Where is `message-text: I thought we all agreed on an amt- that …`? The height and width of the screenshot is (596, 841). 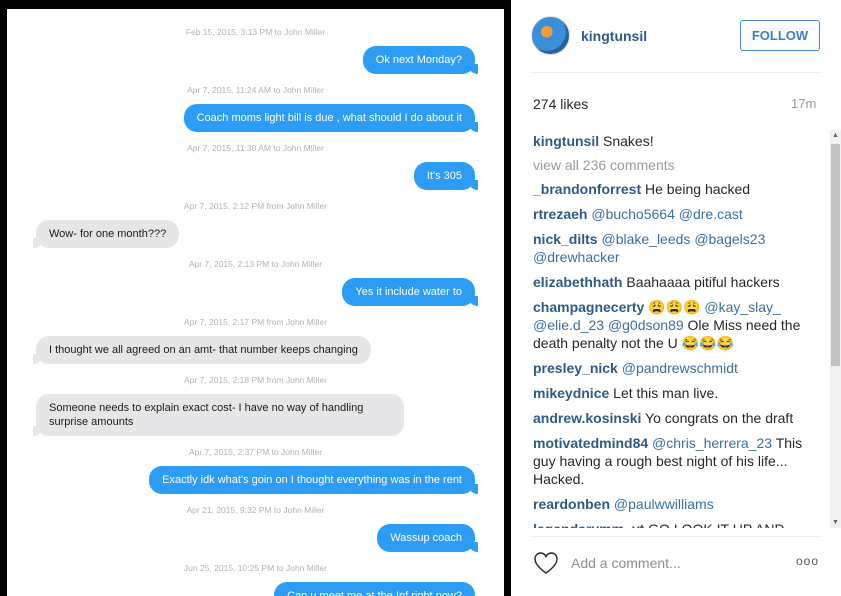 message-text: I thought we all agreed on an amt- that … is located at coordinates (203, 350).